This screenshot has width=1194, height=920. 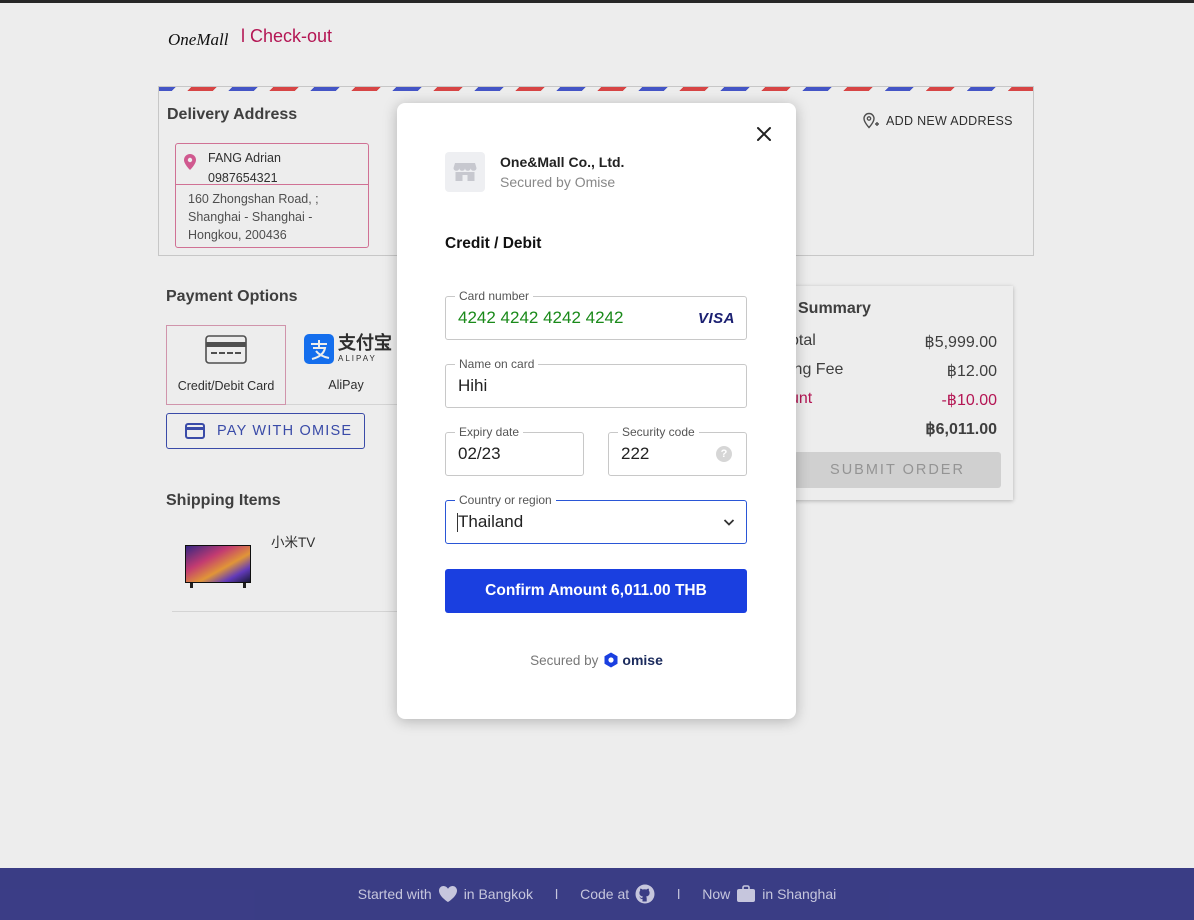 What do you see at coordinates (611, 660) in the screenshot?
I see `omise-mark-icon` at bounding box center [611, 660].